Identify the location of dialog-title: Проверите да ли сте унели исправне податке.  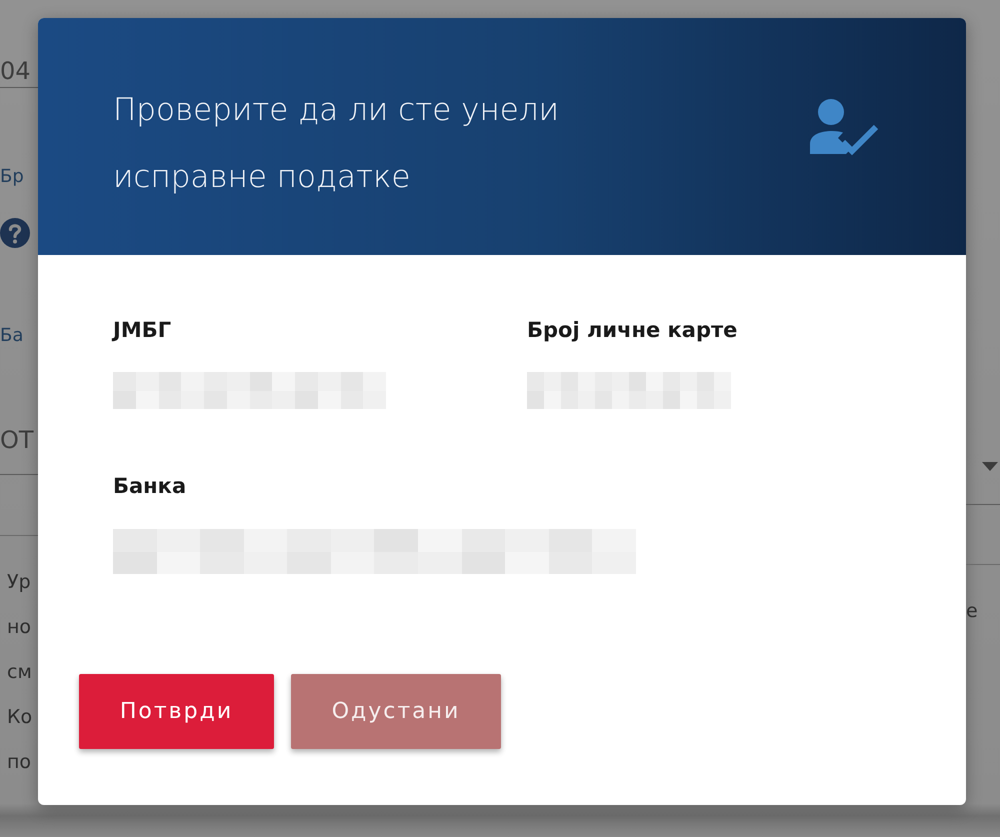
(336, 143).